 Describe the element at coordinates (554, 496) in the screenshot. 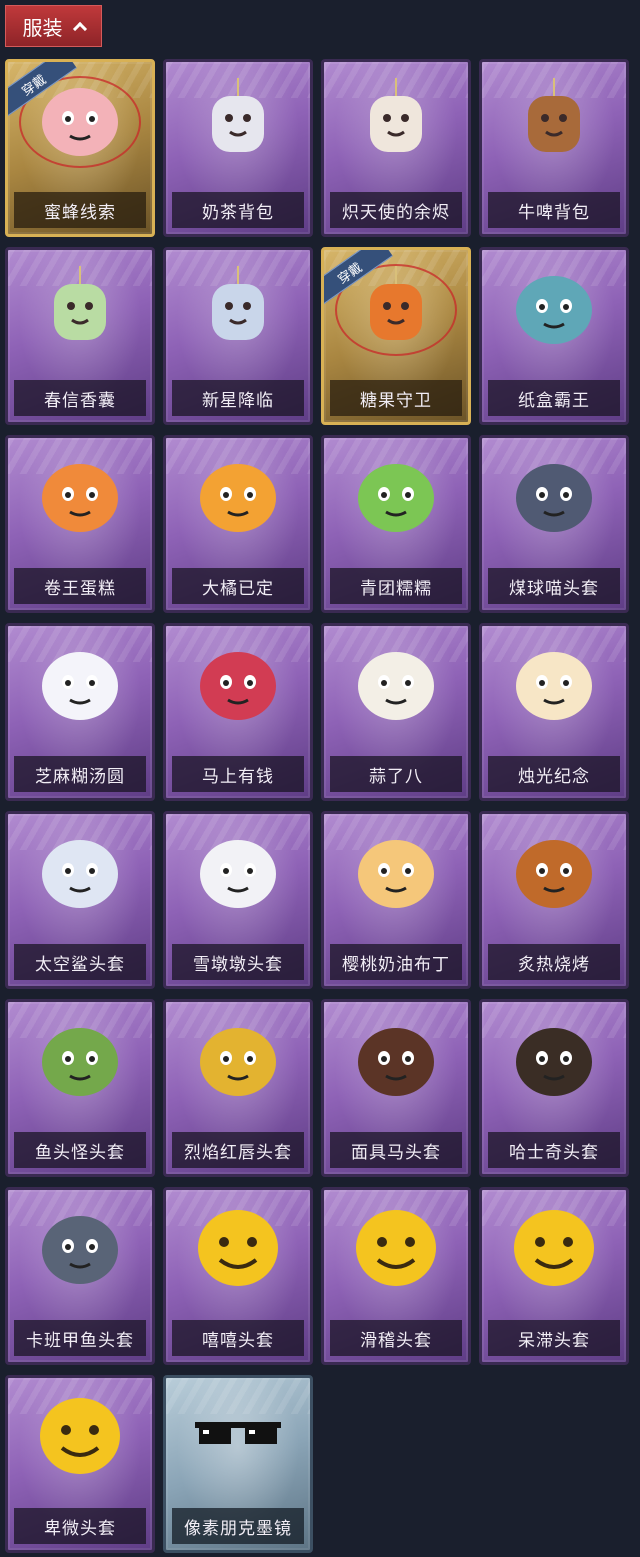

I see `black-cat-head-icon` at that location.